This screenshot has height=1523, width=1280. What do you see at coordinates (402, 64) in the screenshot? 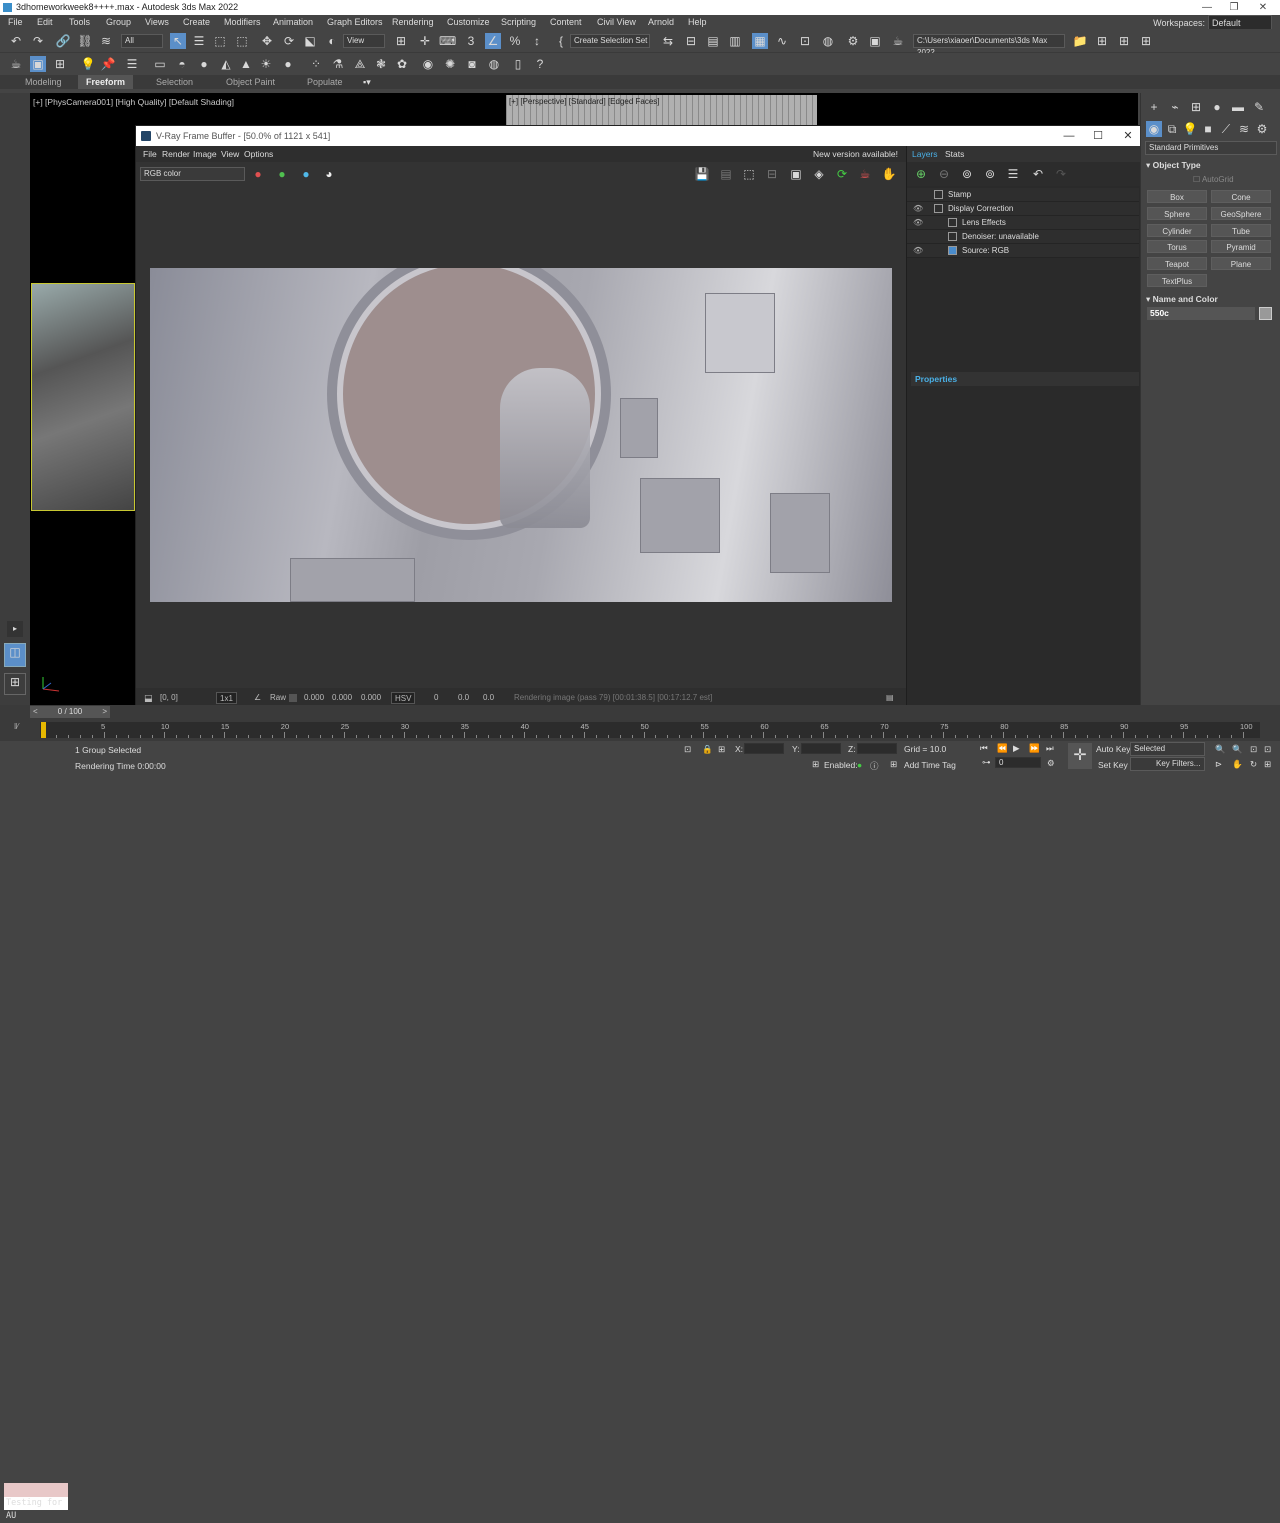
I see `plant-icon: ✿` at bounding box center [402, 64].